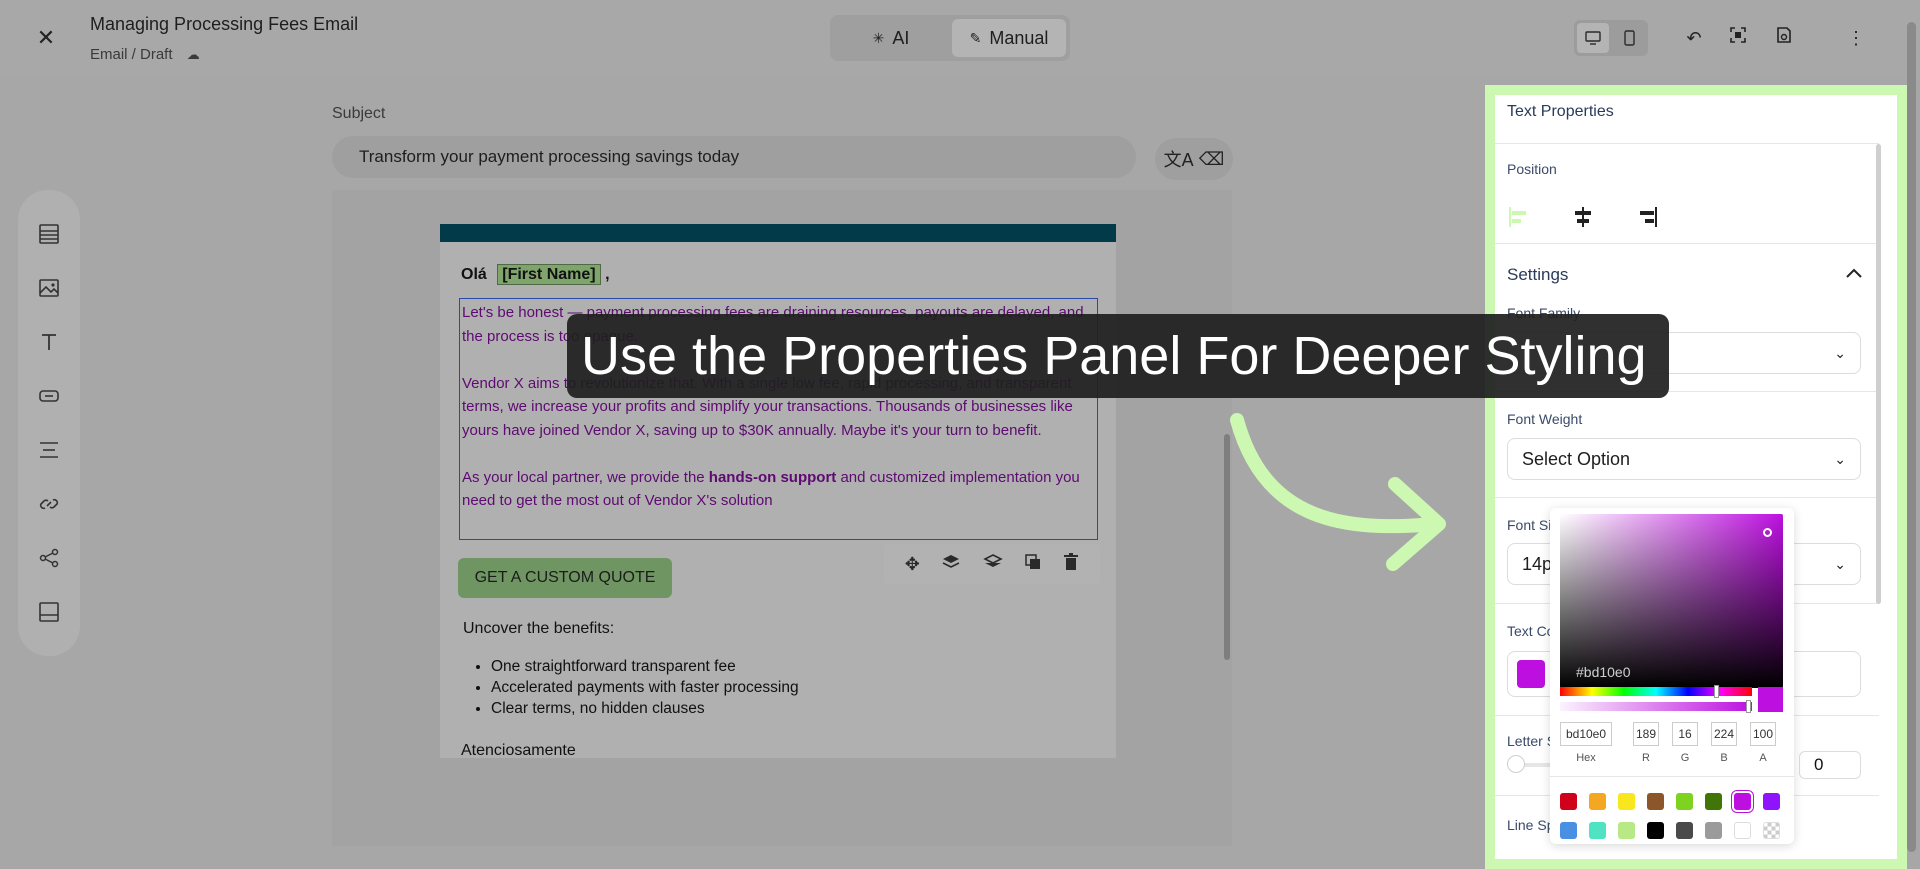 The height and width of the screenshot is (869, 1920). I want to click on panel-scrollbar, so click(1878, 374).